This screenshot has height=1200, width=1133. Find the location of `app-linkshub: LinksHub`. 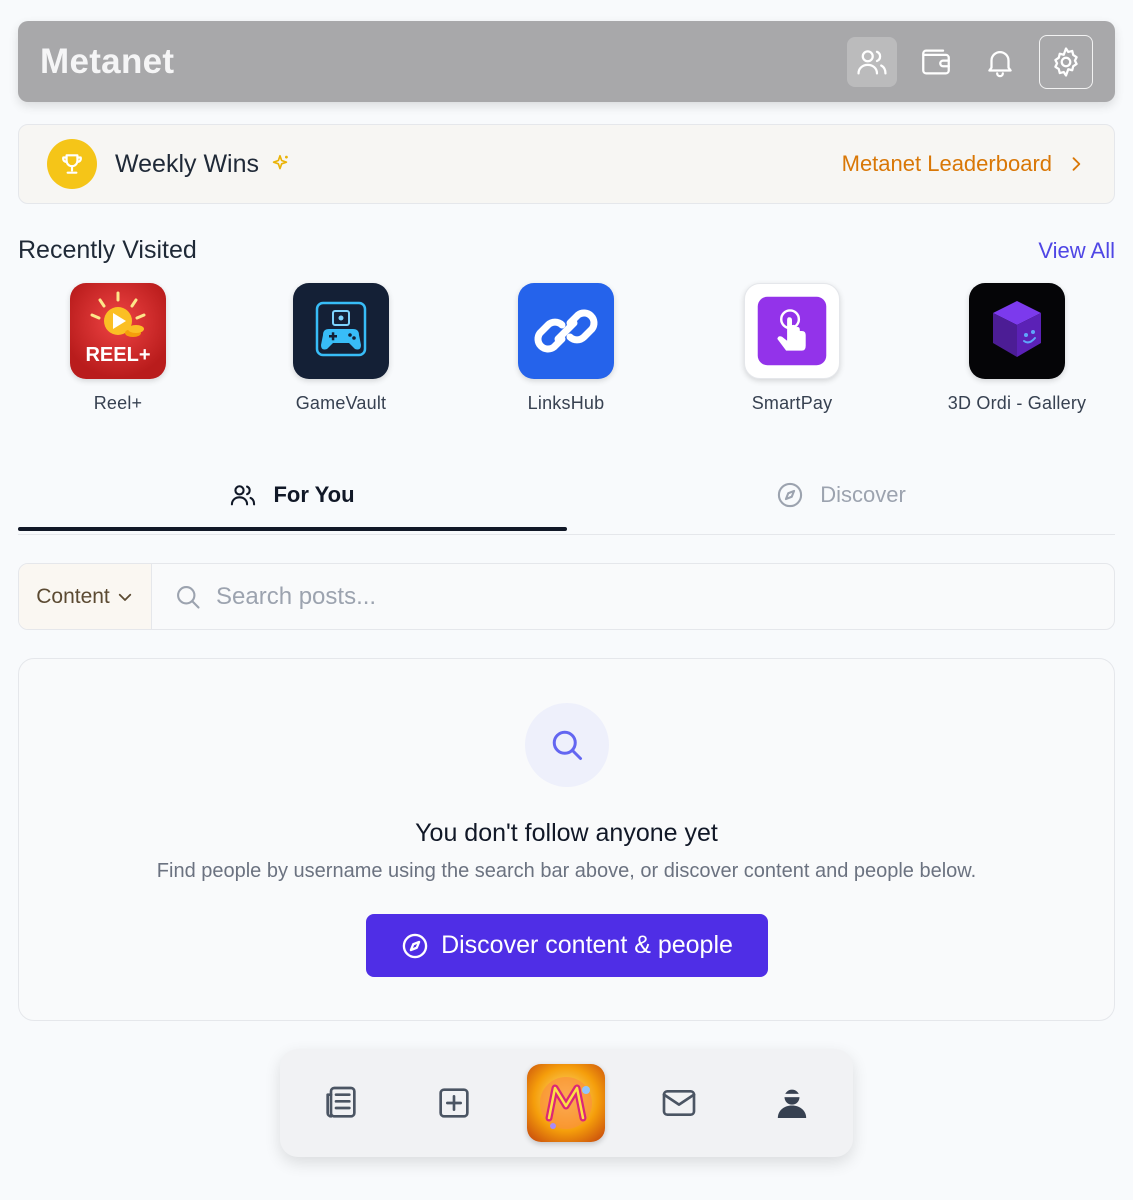

app-linkshub: LinksHub is located at coordinates (566, 348).